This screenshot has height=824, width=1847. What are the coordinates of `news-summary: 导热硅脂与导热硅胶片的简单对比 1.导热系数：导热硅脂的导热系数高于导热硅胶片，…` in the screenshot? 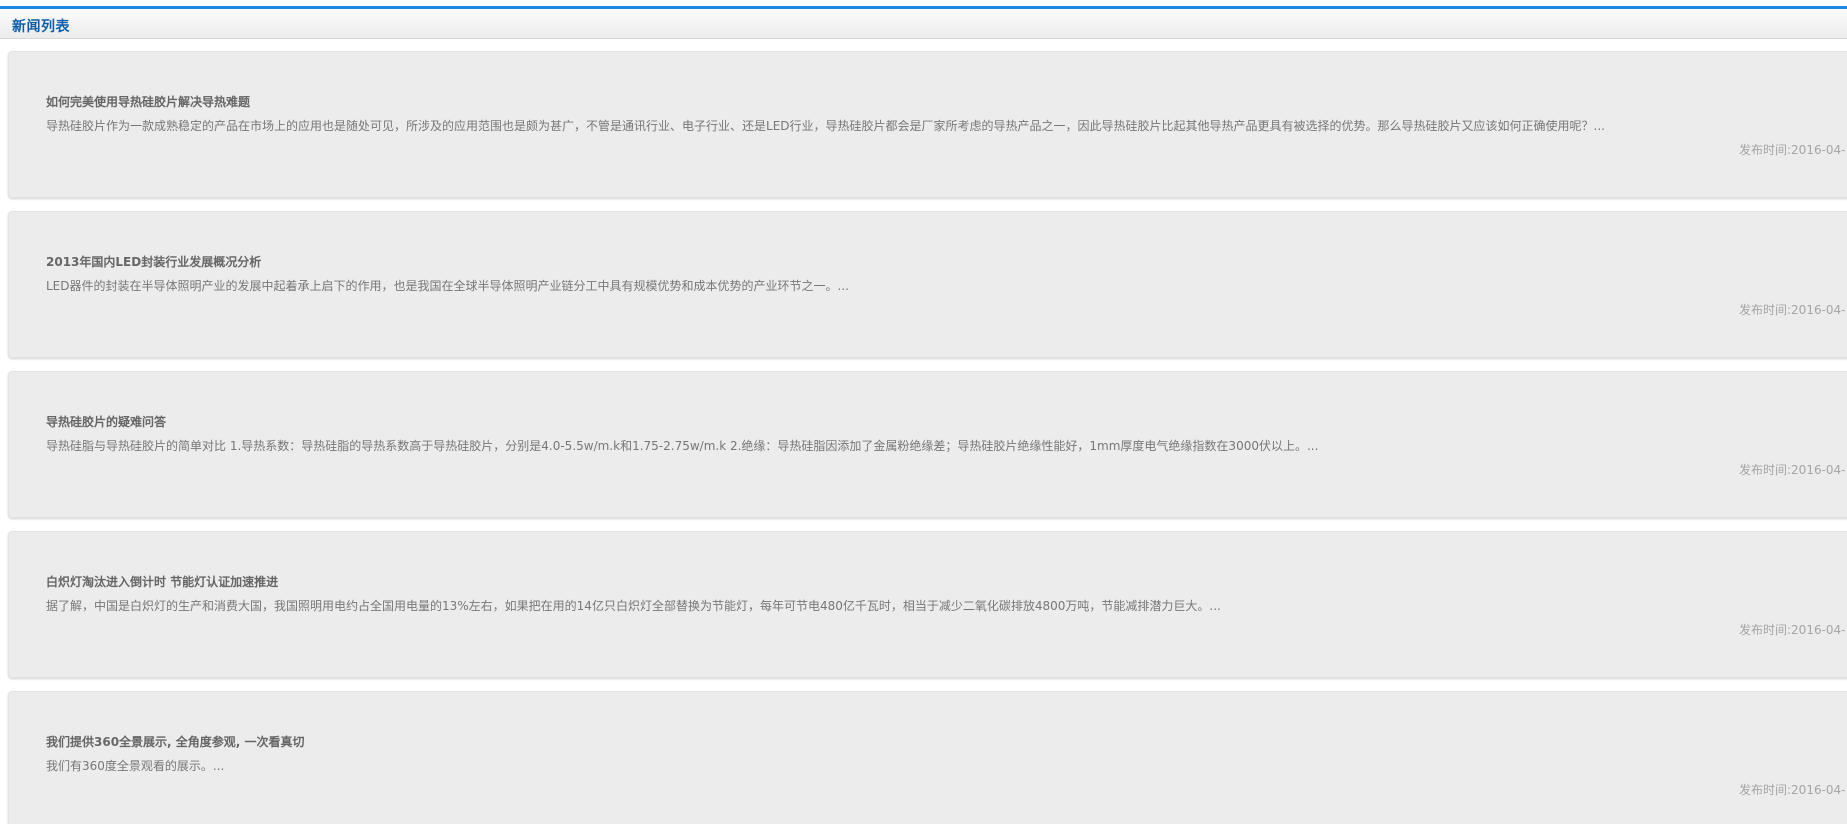 It's located at (682, 446).